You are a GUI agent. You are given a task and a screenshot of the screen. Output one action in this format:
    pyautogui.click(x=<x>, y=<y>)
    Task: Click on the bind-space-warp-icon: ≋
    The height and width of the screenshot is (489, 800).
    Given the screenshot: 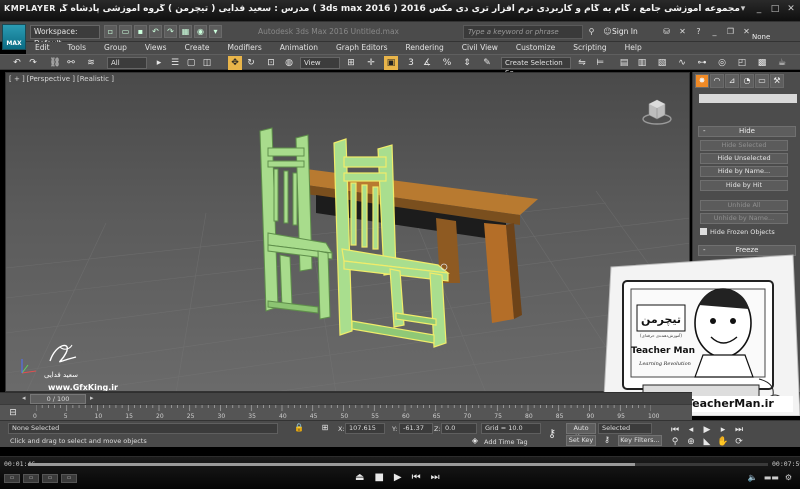 What is the action you would take?
    pyautogui.click(x=91, y=63)
    